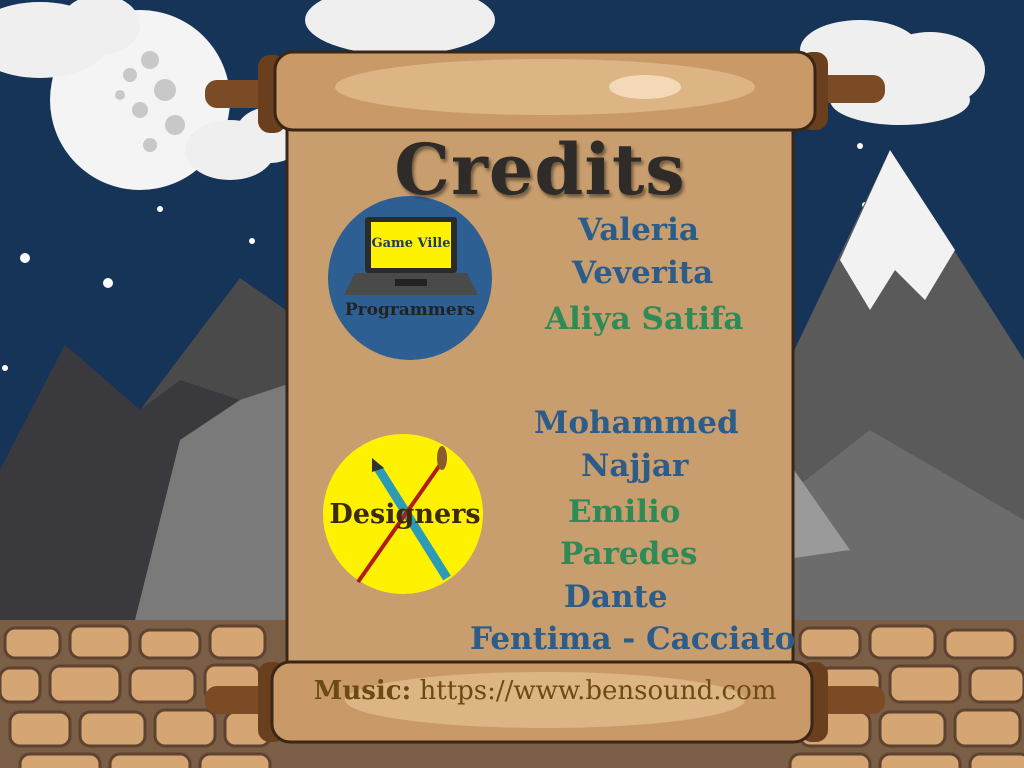  I want to click on music-credit: Music: https://www.bensound.com, so click(545, 691).